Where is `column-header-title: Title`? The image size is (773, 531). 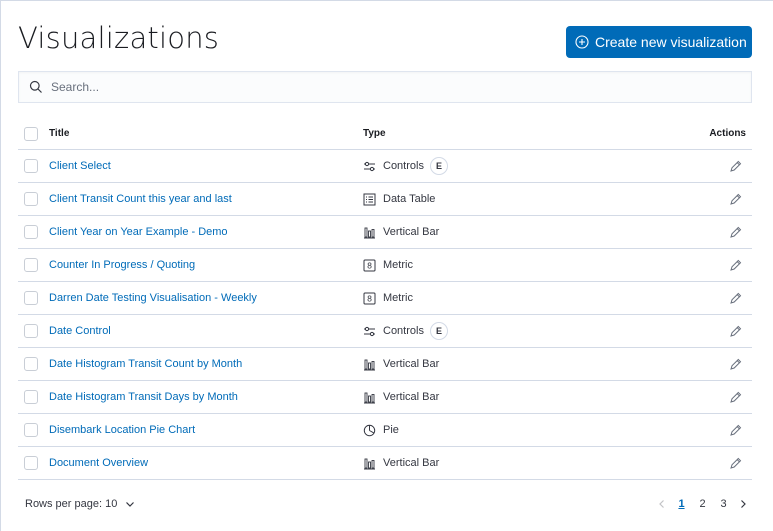 column-header-title: Title is located at coordinates (59, 133).